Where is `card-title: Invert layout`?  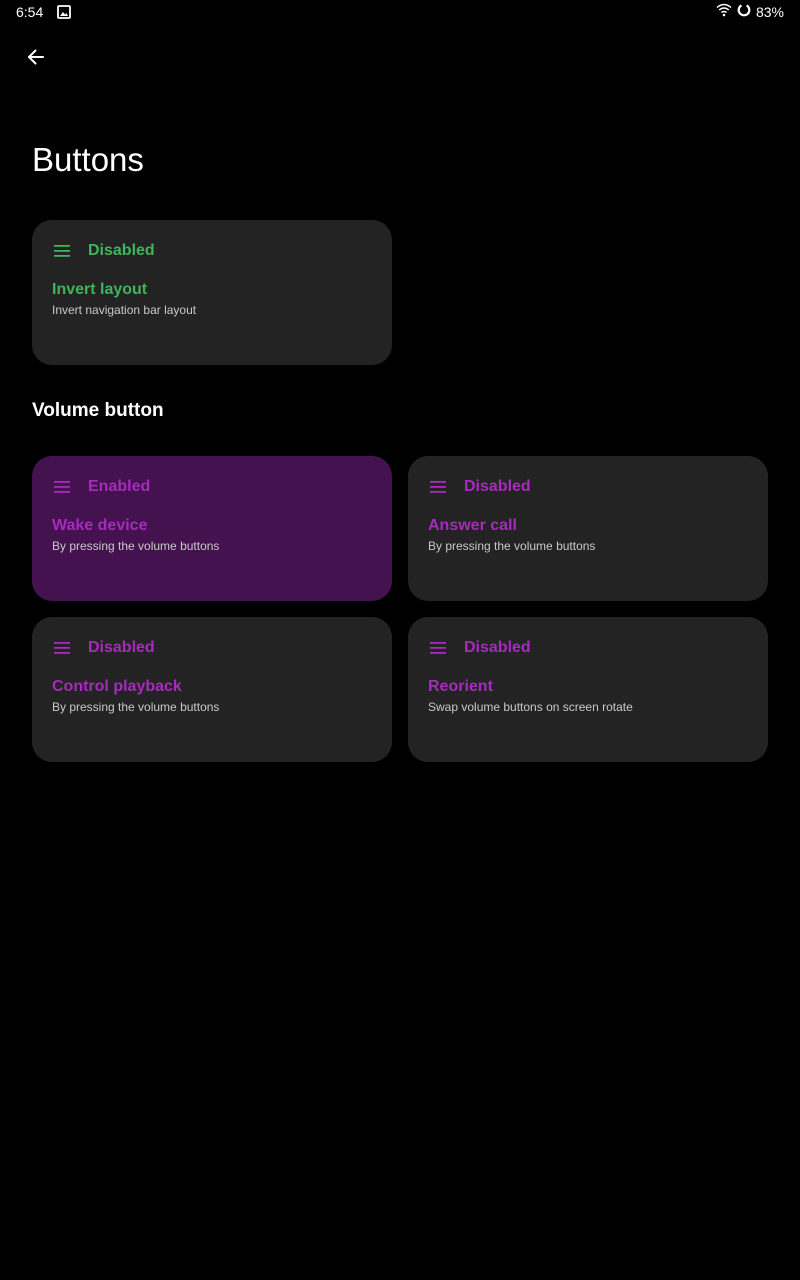 card-title: Invert layout is located at coordinates (100, 289).